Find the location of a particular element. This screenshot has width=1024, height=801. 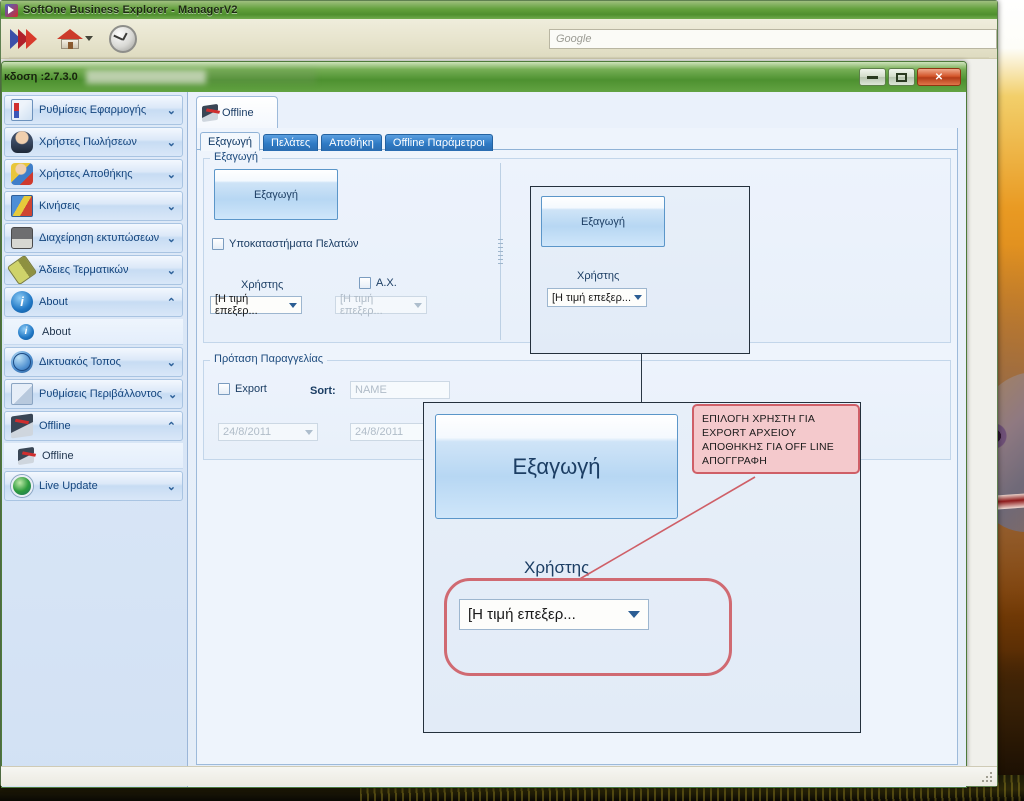

magnified-export-button-large: Εξαγωγή is located at coordinates (556, 466).